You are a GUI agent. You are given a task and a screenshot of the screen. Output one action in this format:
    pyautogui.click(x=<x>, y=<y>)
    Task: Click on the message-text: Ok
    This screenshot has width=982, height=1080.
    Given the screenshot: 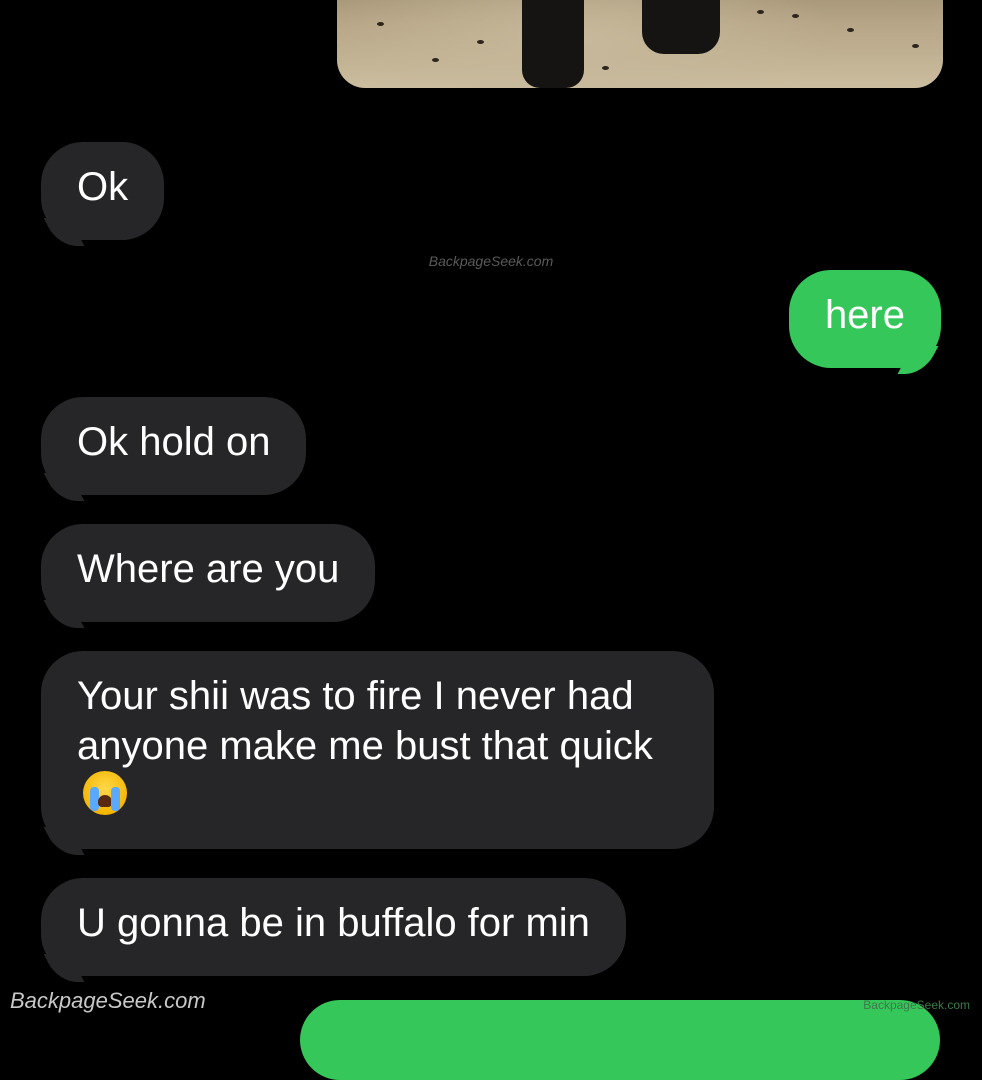 What is the action you would take?
    pyautogui.click(x=103, y=187)
    